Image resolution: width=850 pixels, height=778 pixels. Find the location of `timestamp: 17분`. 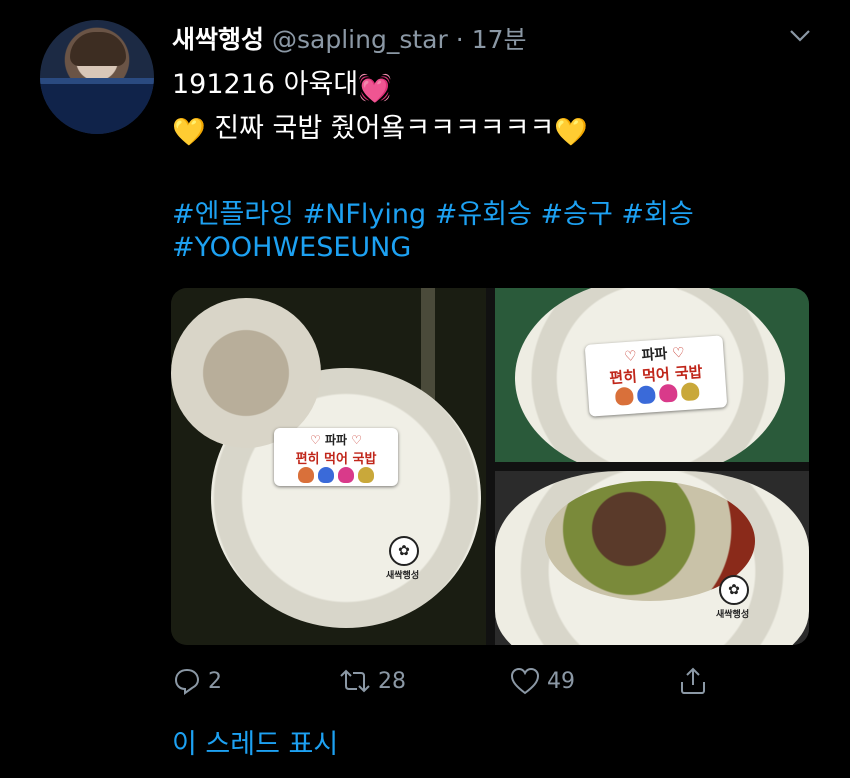

timestamp: 17분 is located at coordinates (499, 38).